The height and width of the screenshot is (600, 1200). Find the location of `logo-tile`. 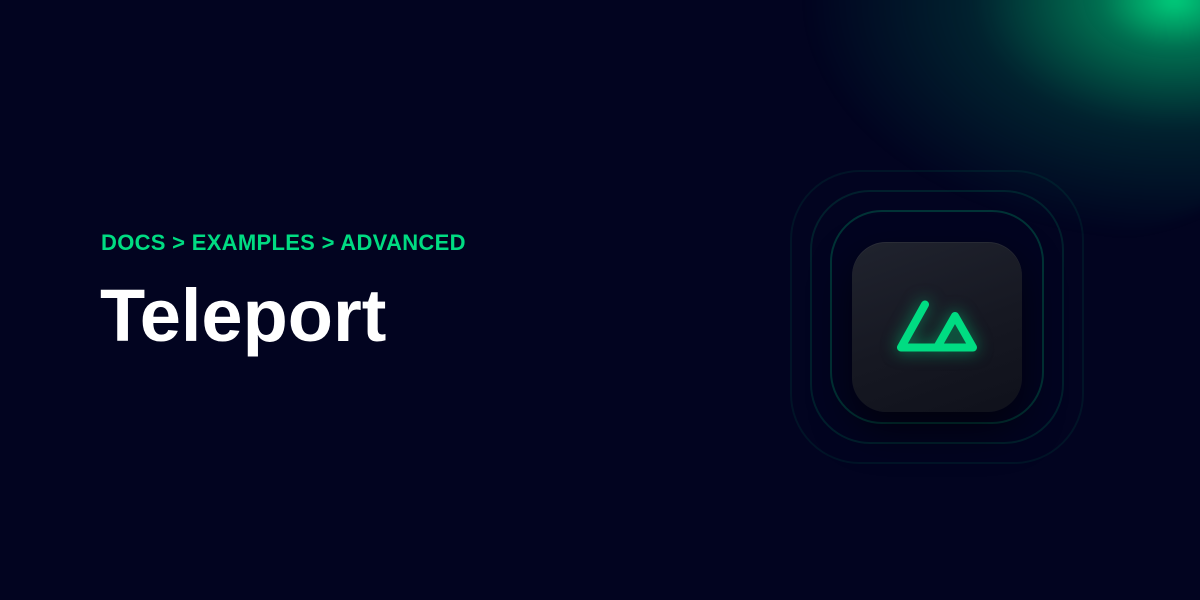

logo-tile is located at coordinates (937, 327).